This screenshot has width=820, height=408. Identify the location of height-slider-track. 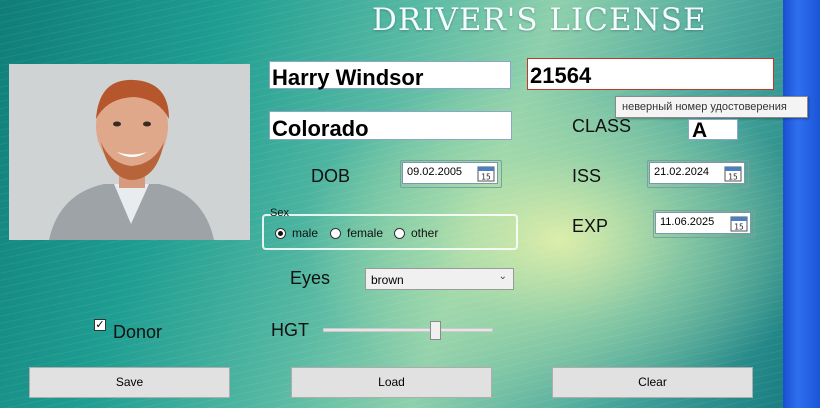
(408, 330).